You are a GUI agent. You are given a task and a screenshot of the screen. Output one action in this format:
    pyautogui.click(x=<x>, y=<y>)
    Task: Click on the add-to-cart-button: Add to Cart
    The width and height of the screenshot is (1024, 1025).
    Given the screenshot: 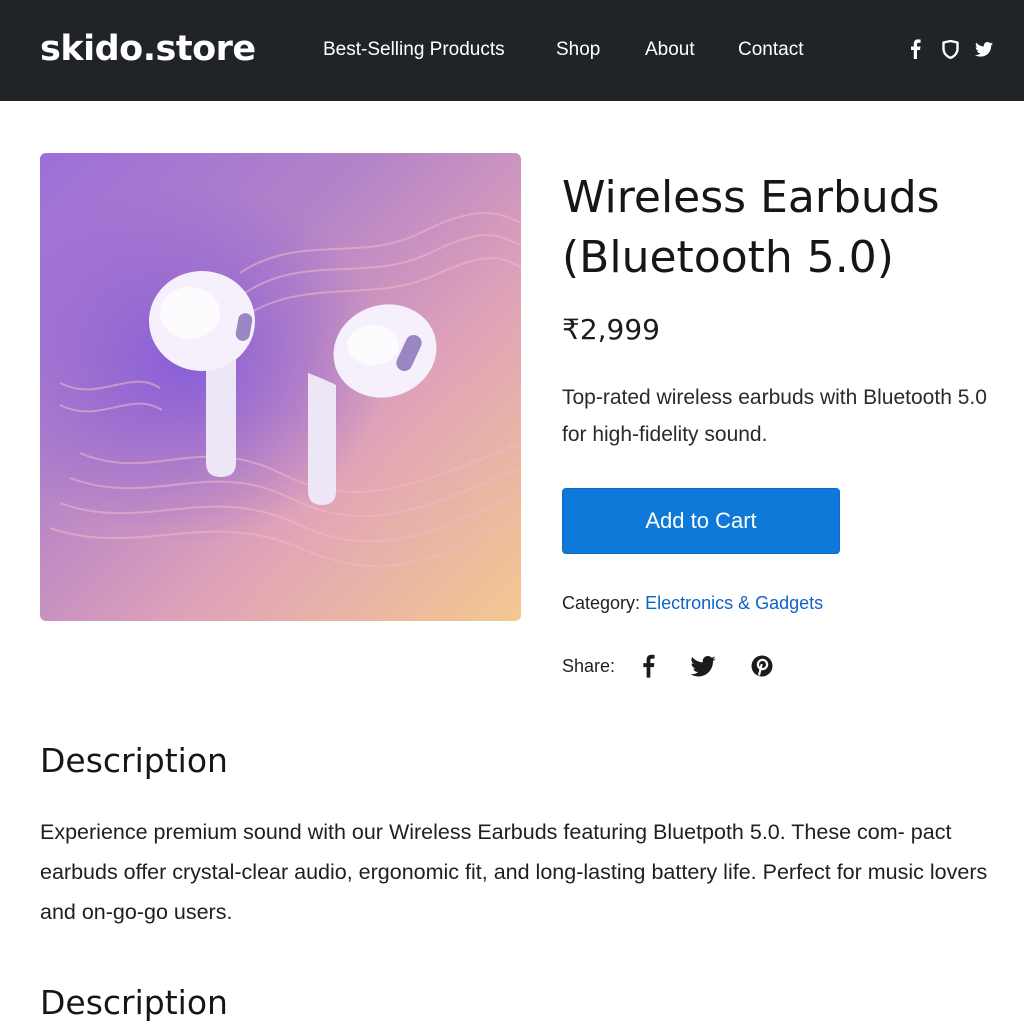 What is the action you would take?
    pyautogui.click(x=701, y=521)
    